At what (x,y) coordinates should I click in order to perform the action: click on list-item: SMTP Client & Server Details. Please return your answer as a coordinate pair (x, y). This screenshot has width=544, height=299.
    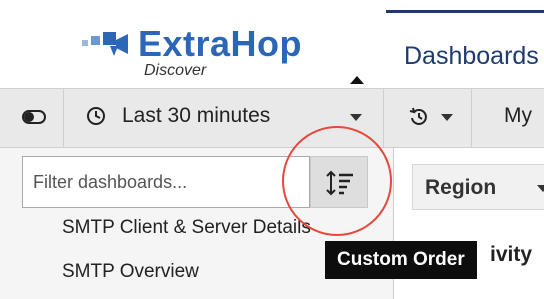
    Looking at the image, I should click on (208, 228).